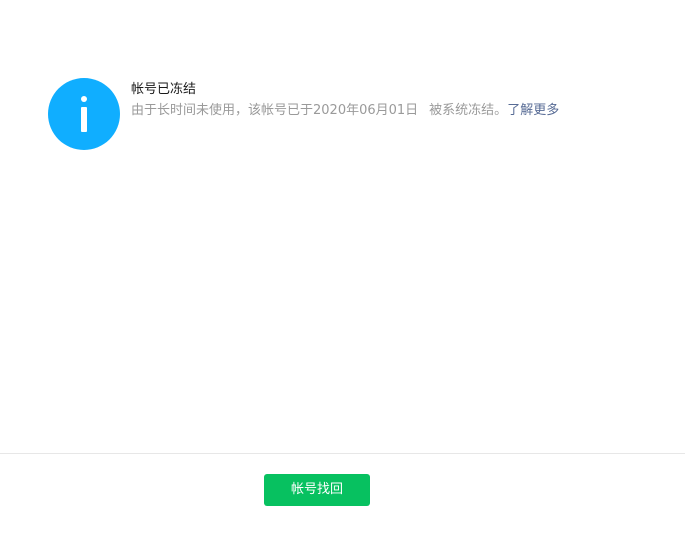 This screenshot has width=685, height=549. What do you see at coordinates (84, 119) in the screenshot?
I see `info-icon-bar` at bounding box center [84, 119].